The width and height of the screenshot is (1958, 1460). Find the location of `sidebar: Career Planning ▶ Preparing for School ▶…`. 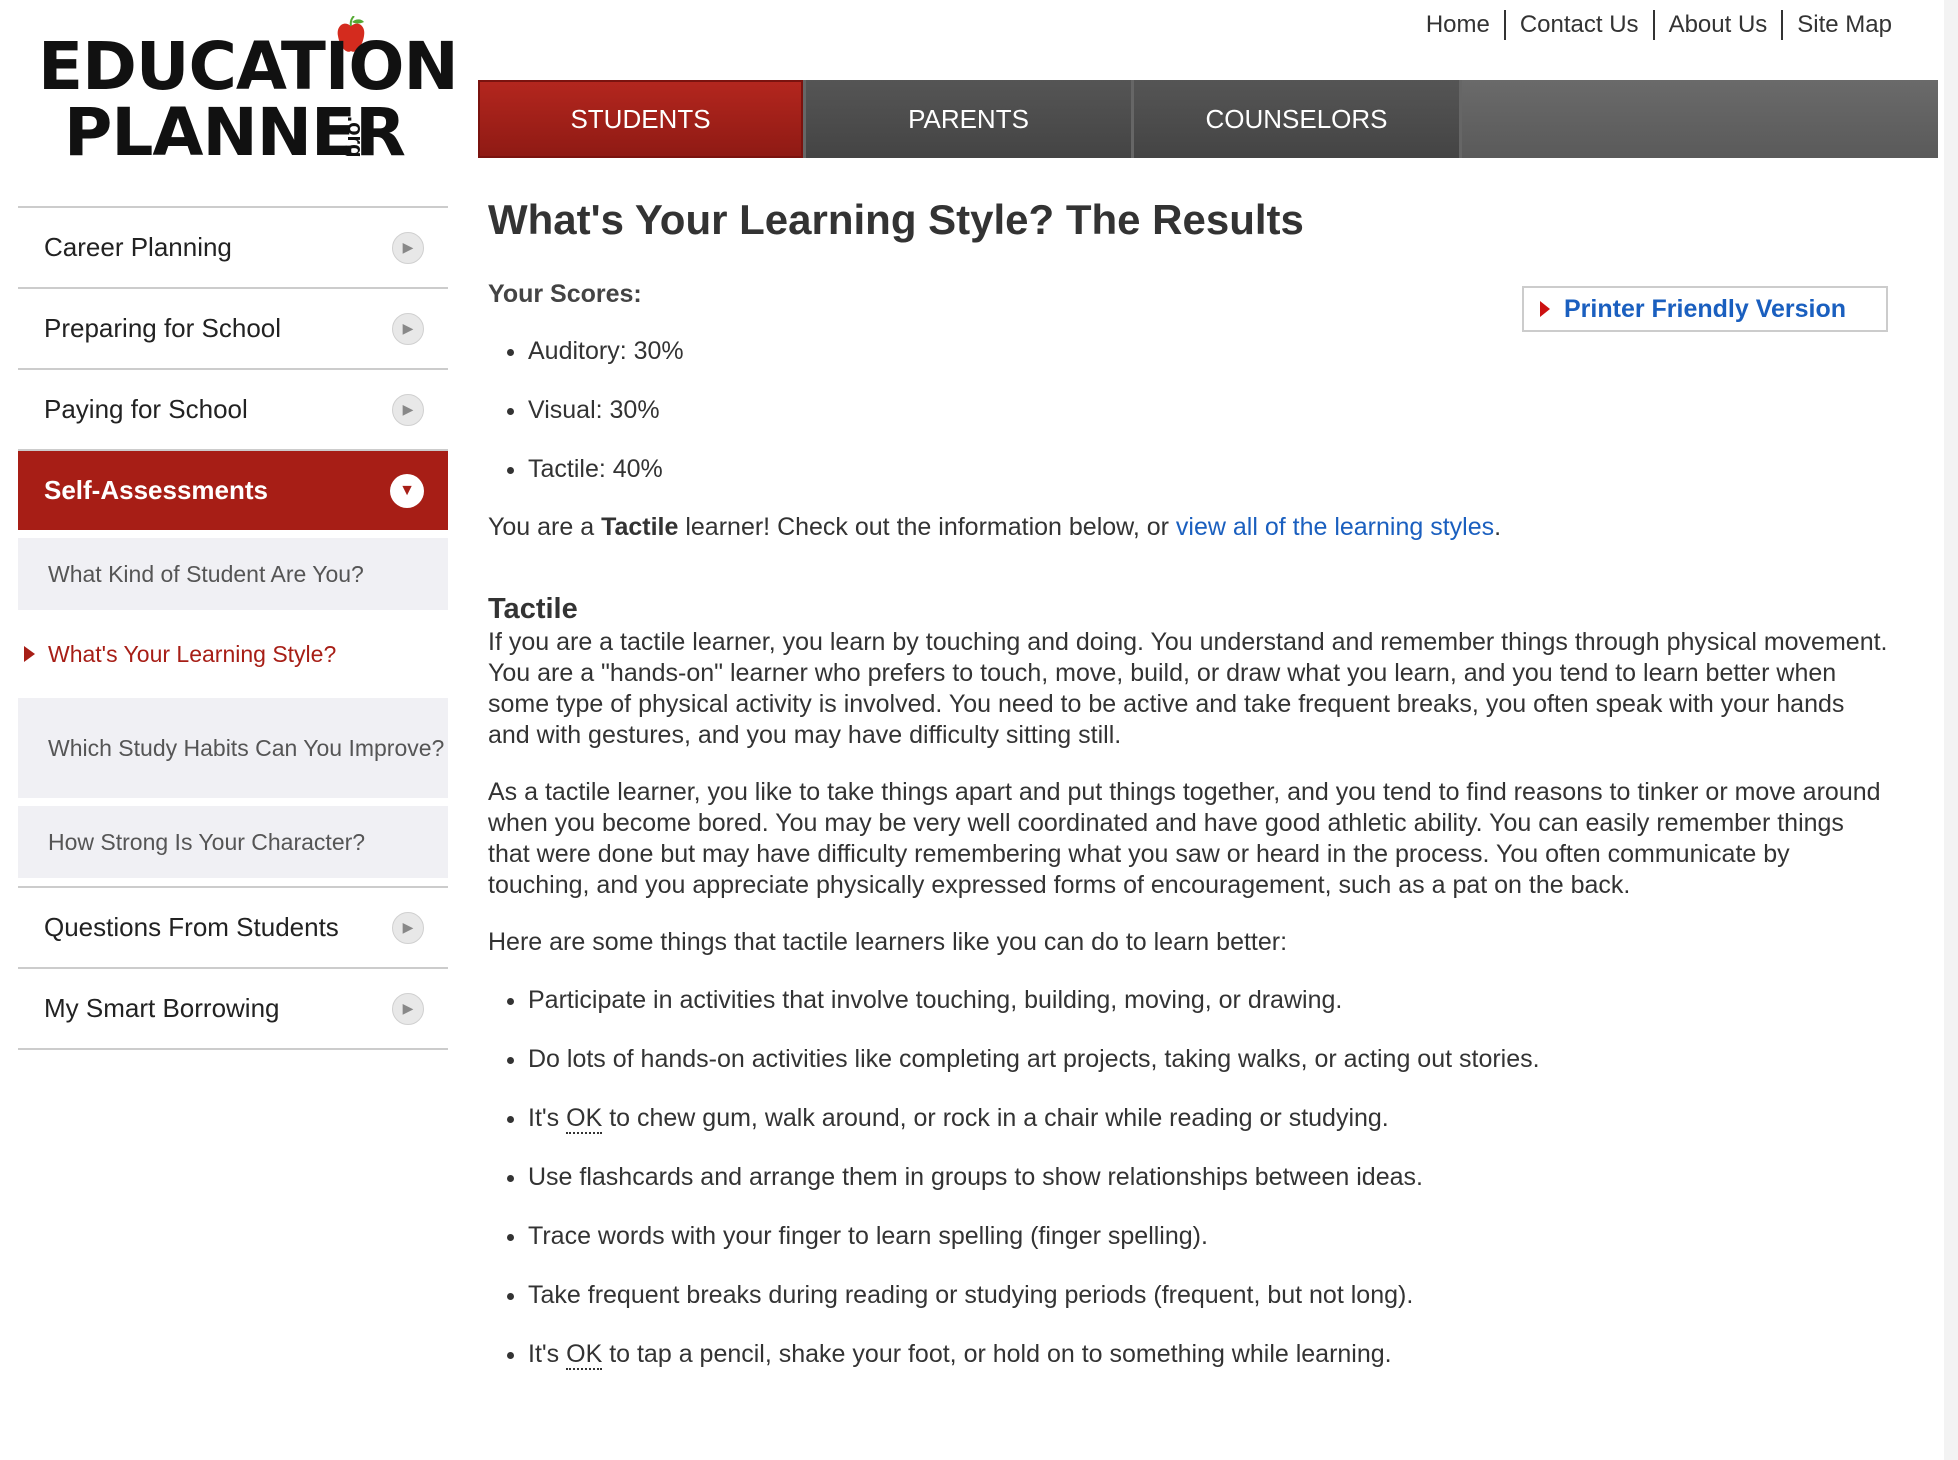

sidebar: Career Planning ▶ Preparing for School ▶… is located at coordinates (233, 628).